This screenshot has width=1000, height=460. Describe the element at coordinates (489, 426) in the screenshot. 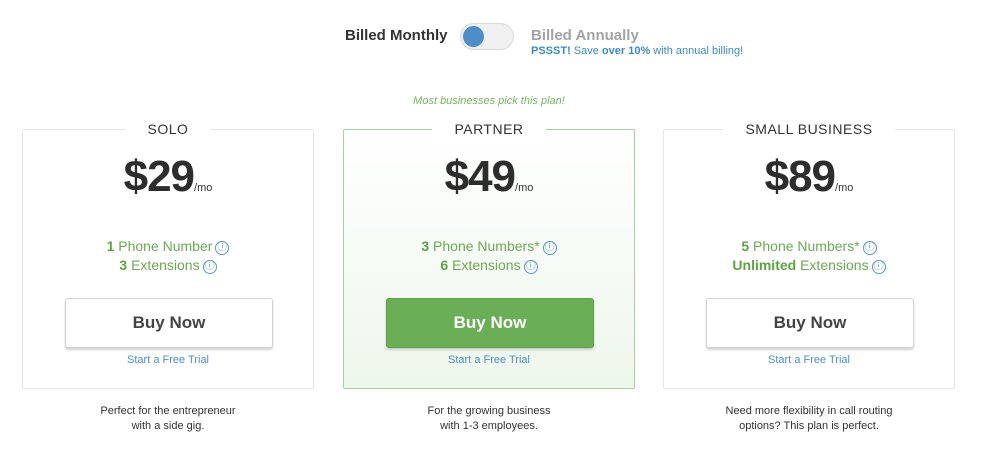

I see `description-line: with 1-3 employees.` at that location.